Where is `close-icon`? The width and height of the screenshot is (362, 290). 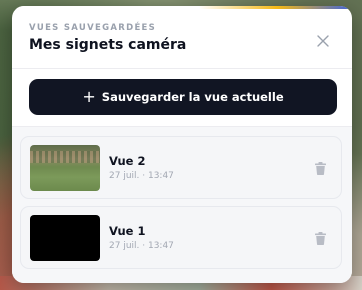 close-icon is located at coordinates (323, 41).